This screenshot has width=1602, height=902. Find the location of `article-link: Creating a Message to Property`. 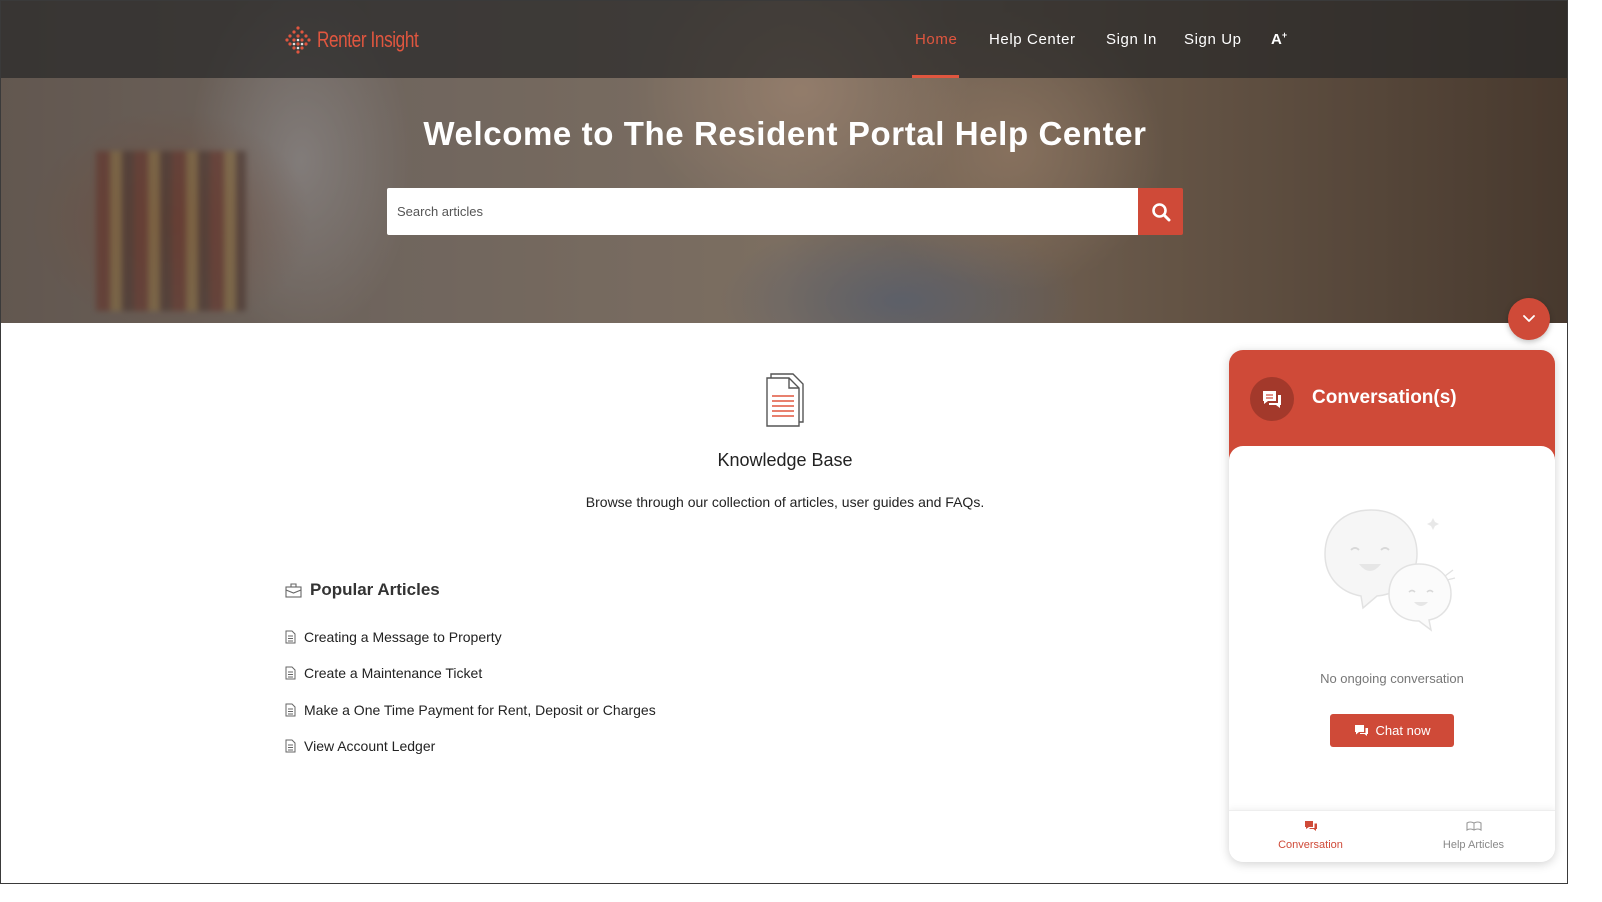

article-link: Creating a Message to Property is located at coordinates (393, 637).